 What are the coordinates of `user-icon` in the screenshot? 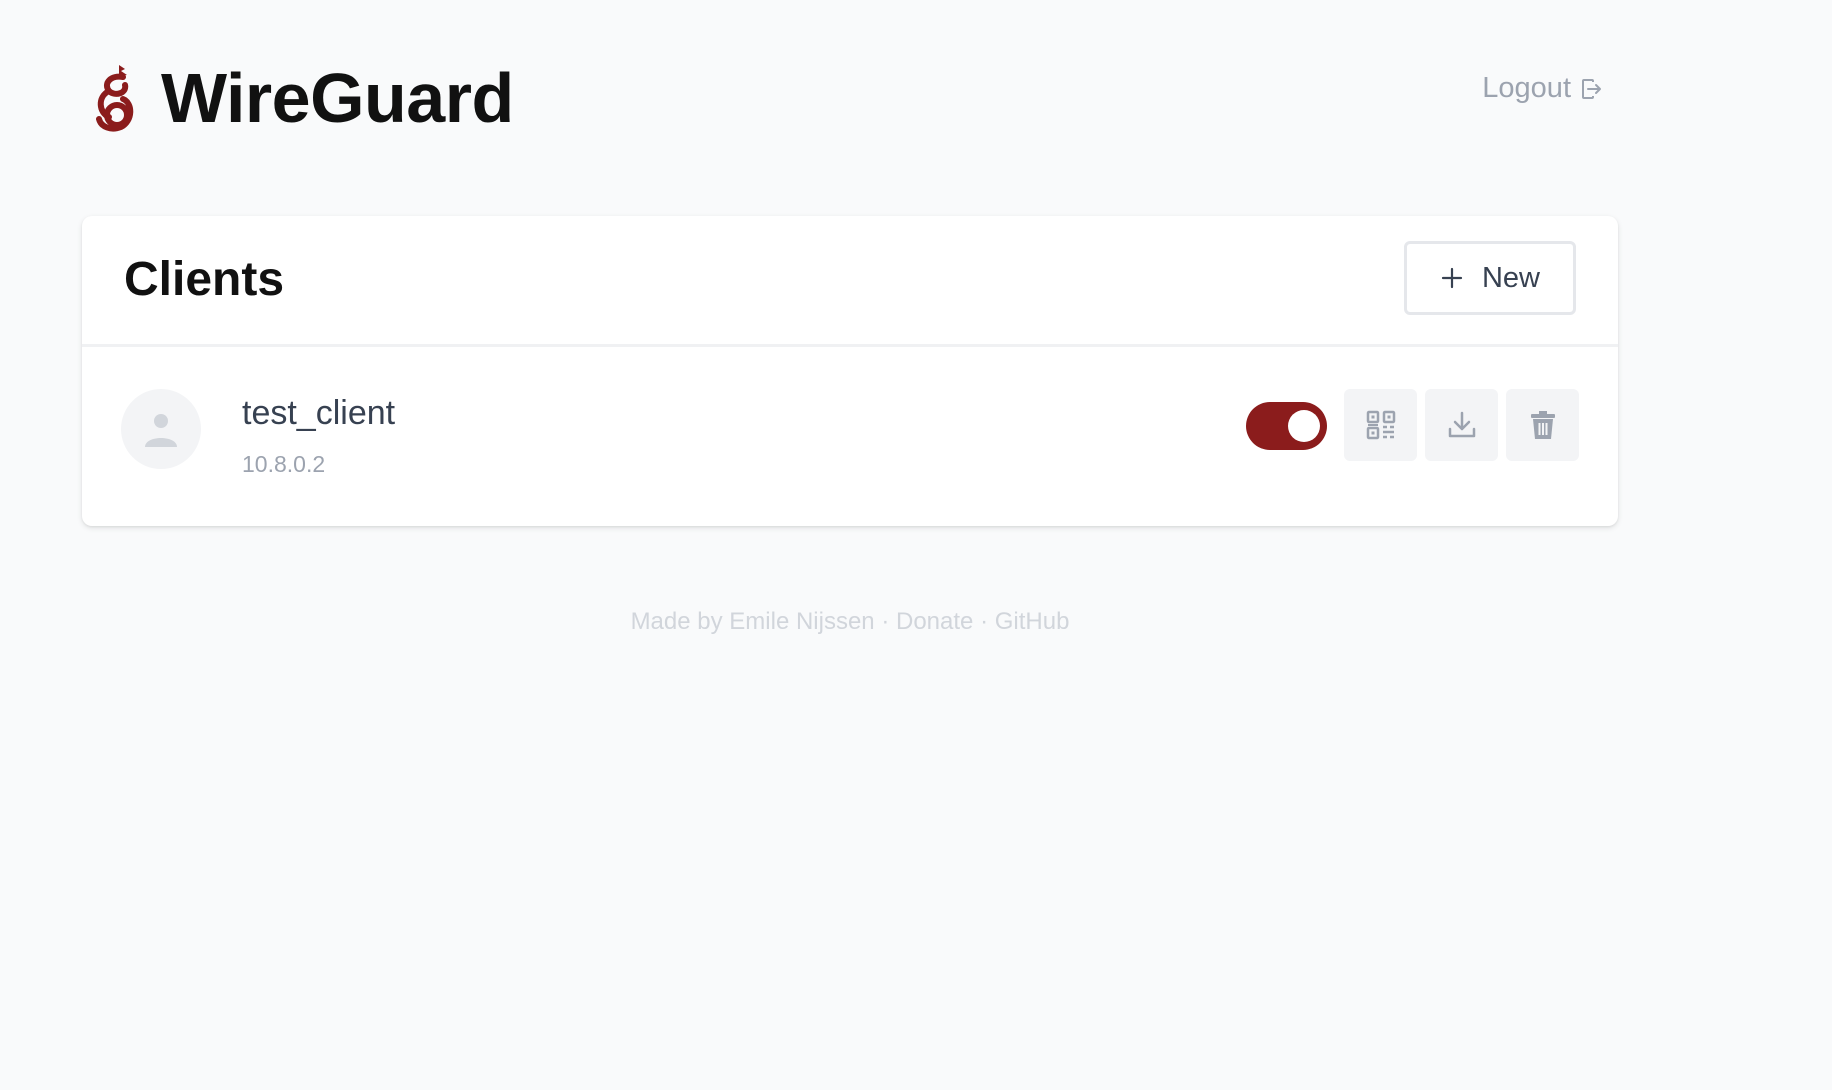 It's located at (161, 430).